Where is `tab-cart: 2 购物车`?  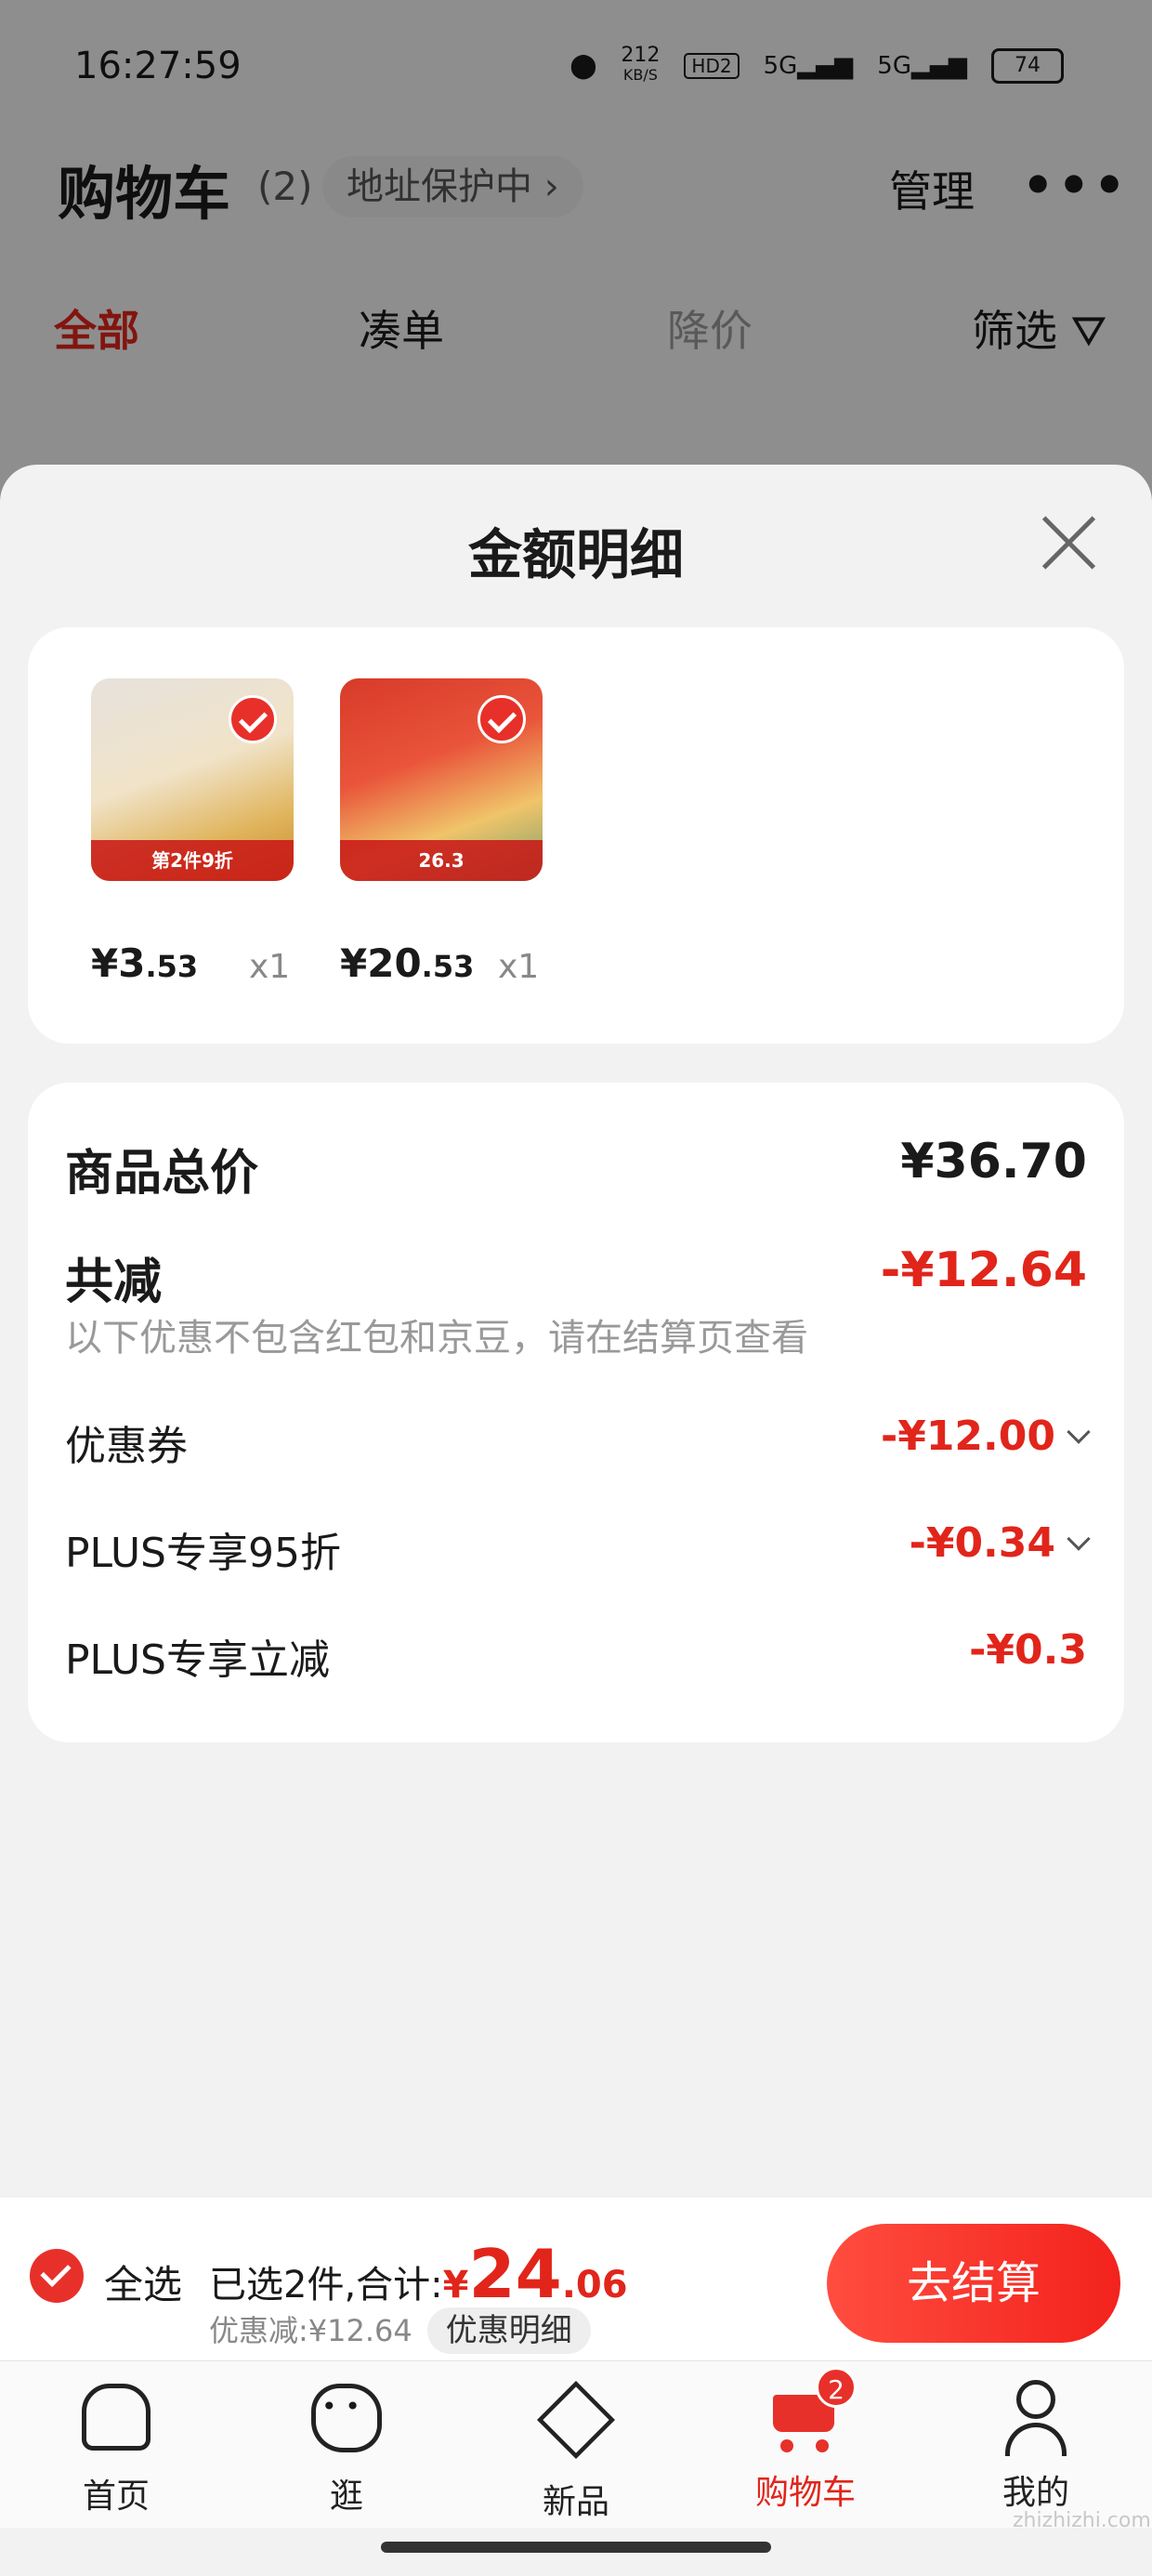 tab-cart: 2 购物车 is located at coordinates (805, 2440).